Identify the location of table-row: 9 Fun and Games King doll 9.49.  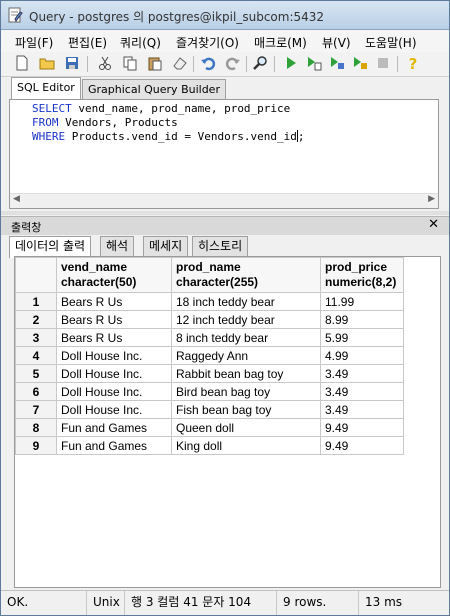
(209, 445).